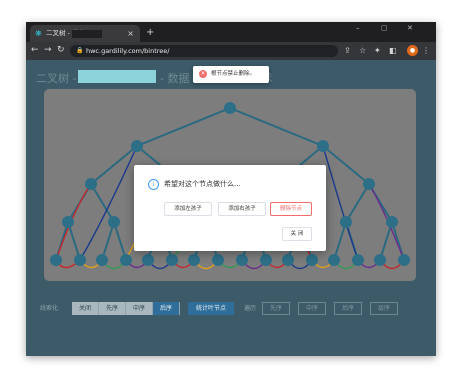 This screenshot has height=382, width=462. What do you see at coordinates (203, 74) in the screenshot?
I see `error-icon: ×` at bounding box center [203, 74].